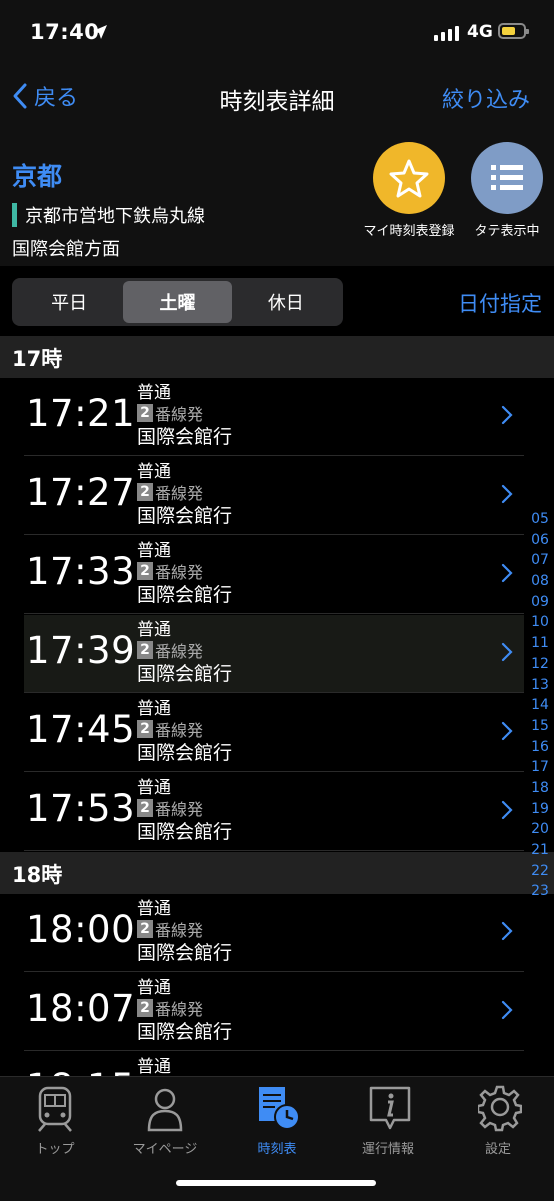 The image size is (554, 1201). What do you see at coordinates (274, 1012) in the screenshot?
I see `departure-row: 18:07 普通 2 番線発 国際会館行` at bounding box center [274, 1012].